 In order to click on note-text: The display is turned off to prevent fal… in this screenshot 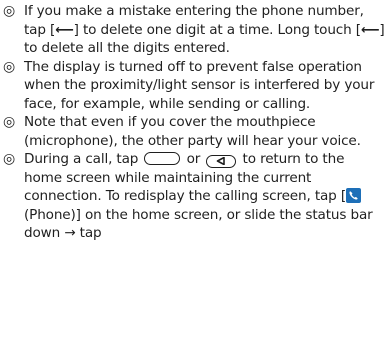, I will do `click(199, 85)`.